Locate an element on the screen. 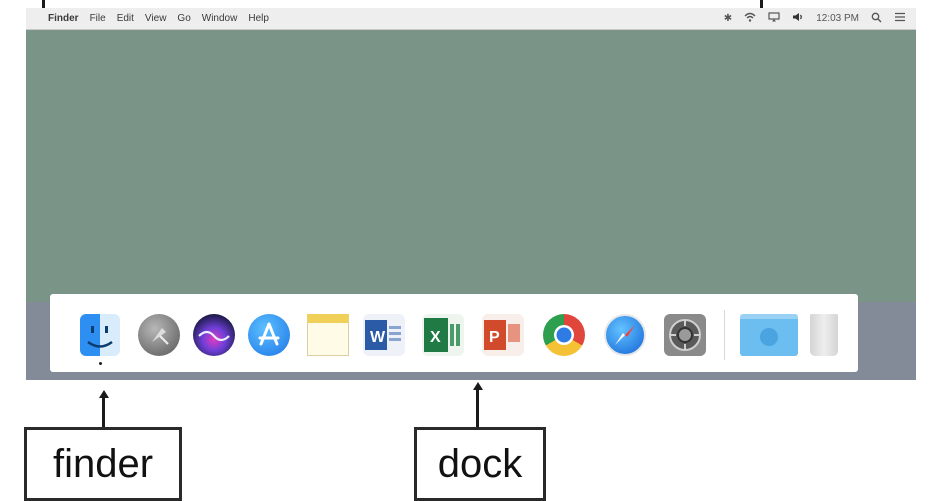 This screenshot has width=943, height=501. menu-go: Go is located at coordinates (183, 18).